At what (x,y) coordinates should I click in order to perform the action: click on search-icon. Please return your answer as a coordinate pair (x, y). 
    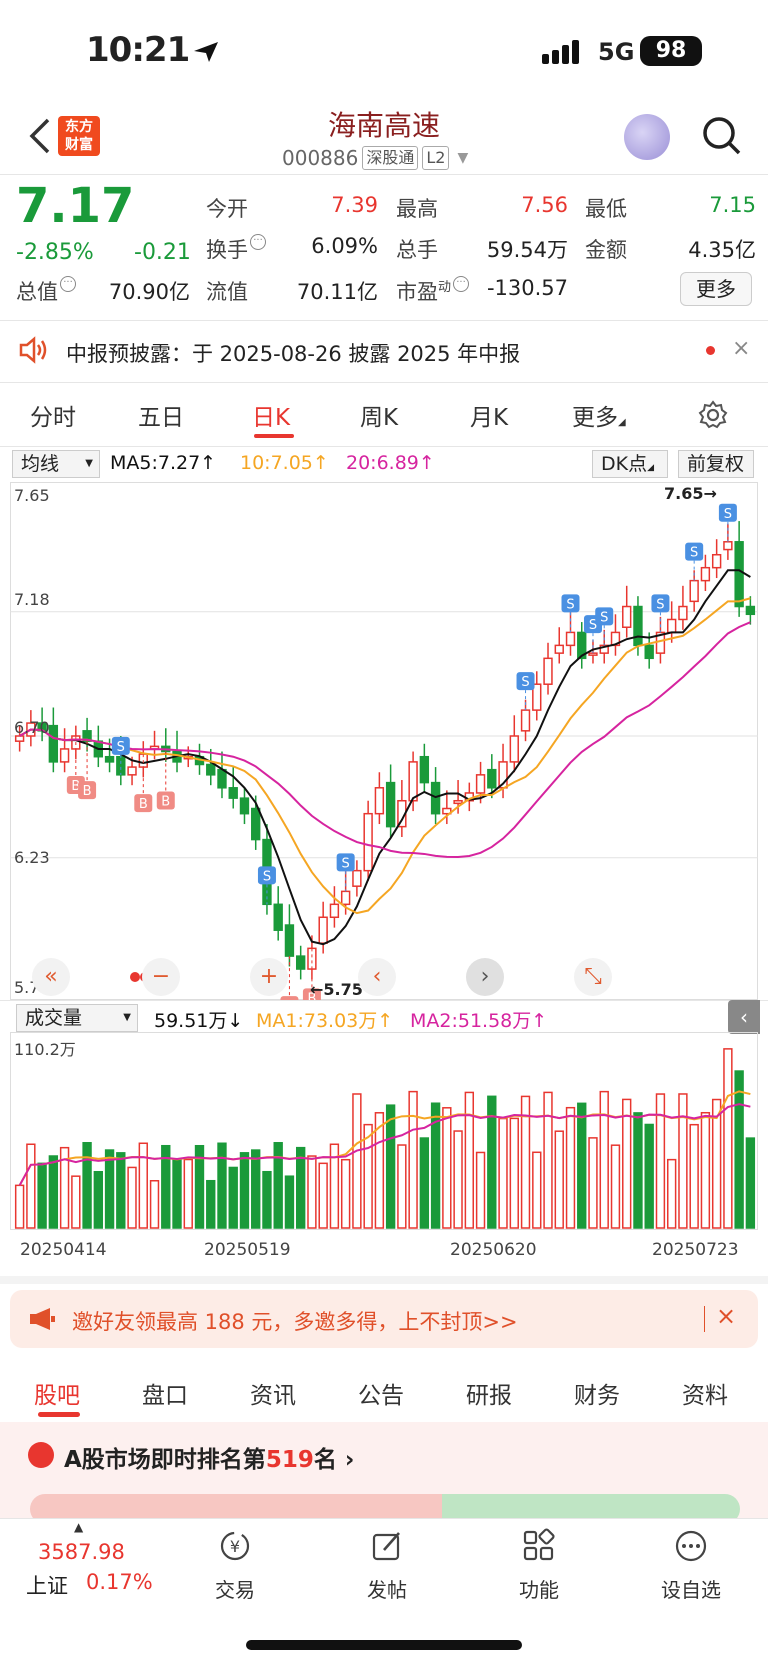
    Looking at the image, I should click on (722, 136).